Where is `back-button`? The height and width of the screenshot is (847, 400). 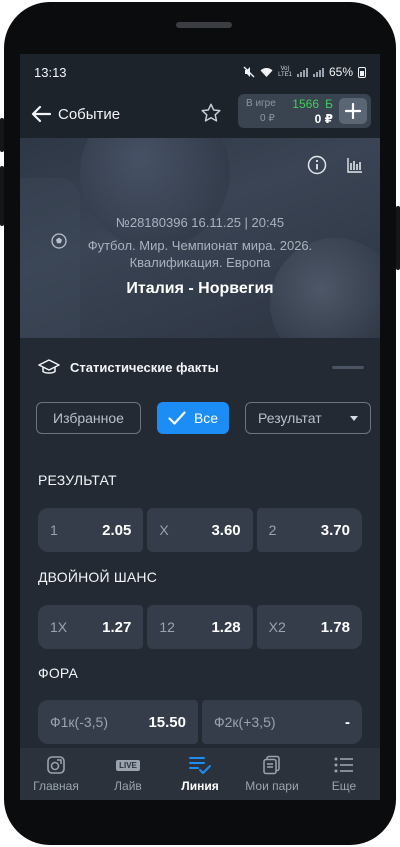 back-button is located at coordinates (41, 114).